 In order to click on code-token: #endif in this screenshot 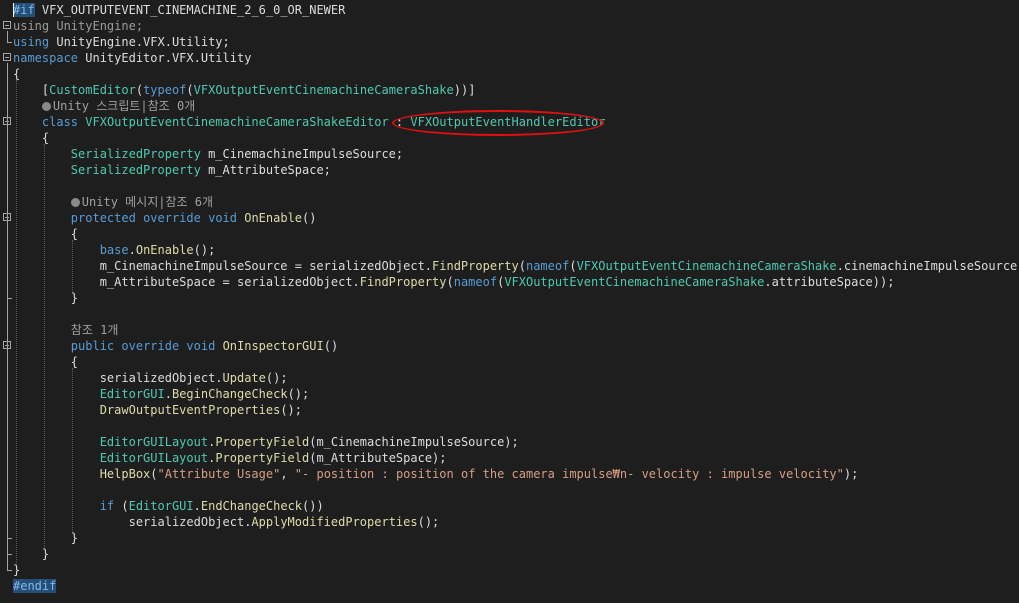, I will do `click(35, 586)`.